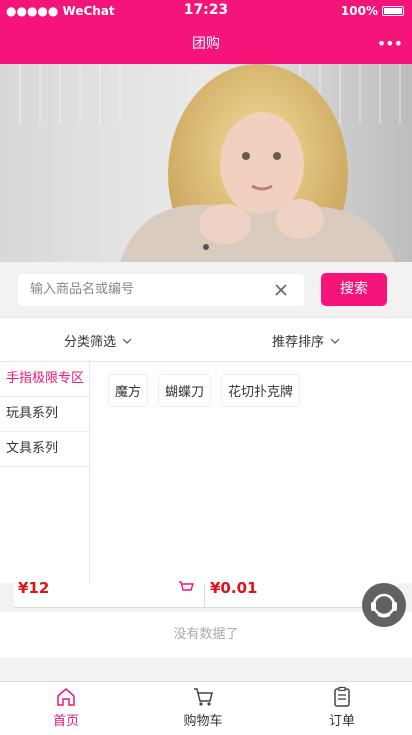  I want to click on battery-label: 100%, so click(359, 11).